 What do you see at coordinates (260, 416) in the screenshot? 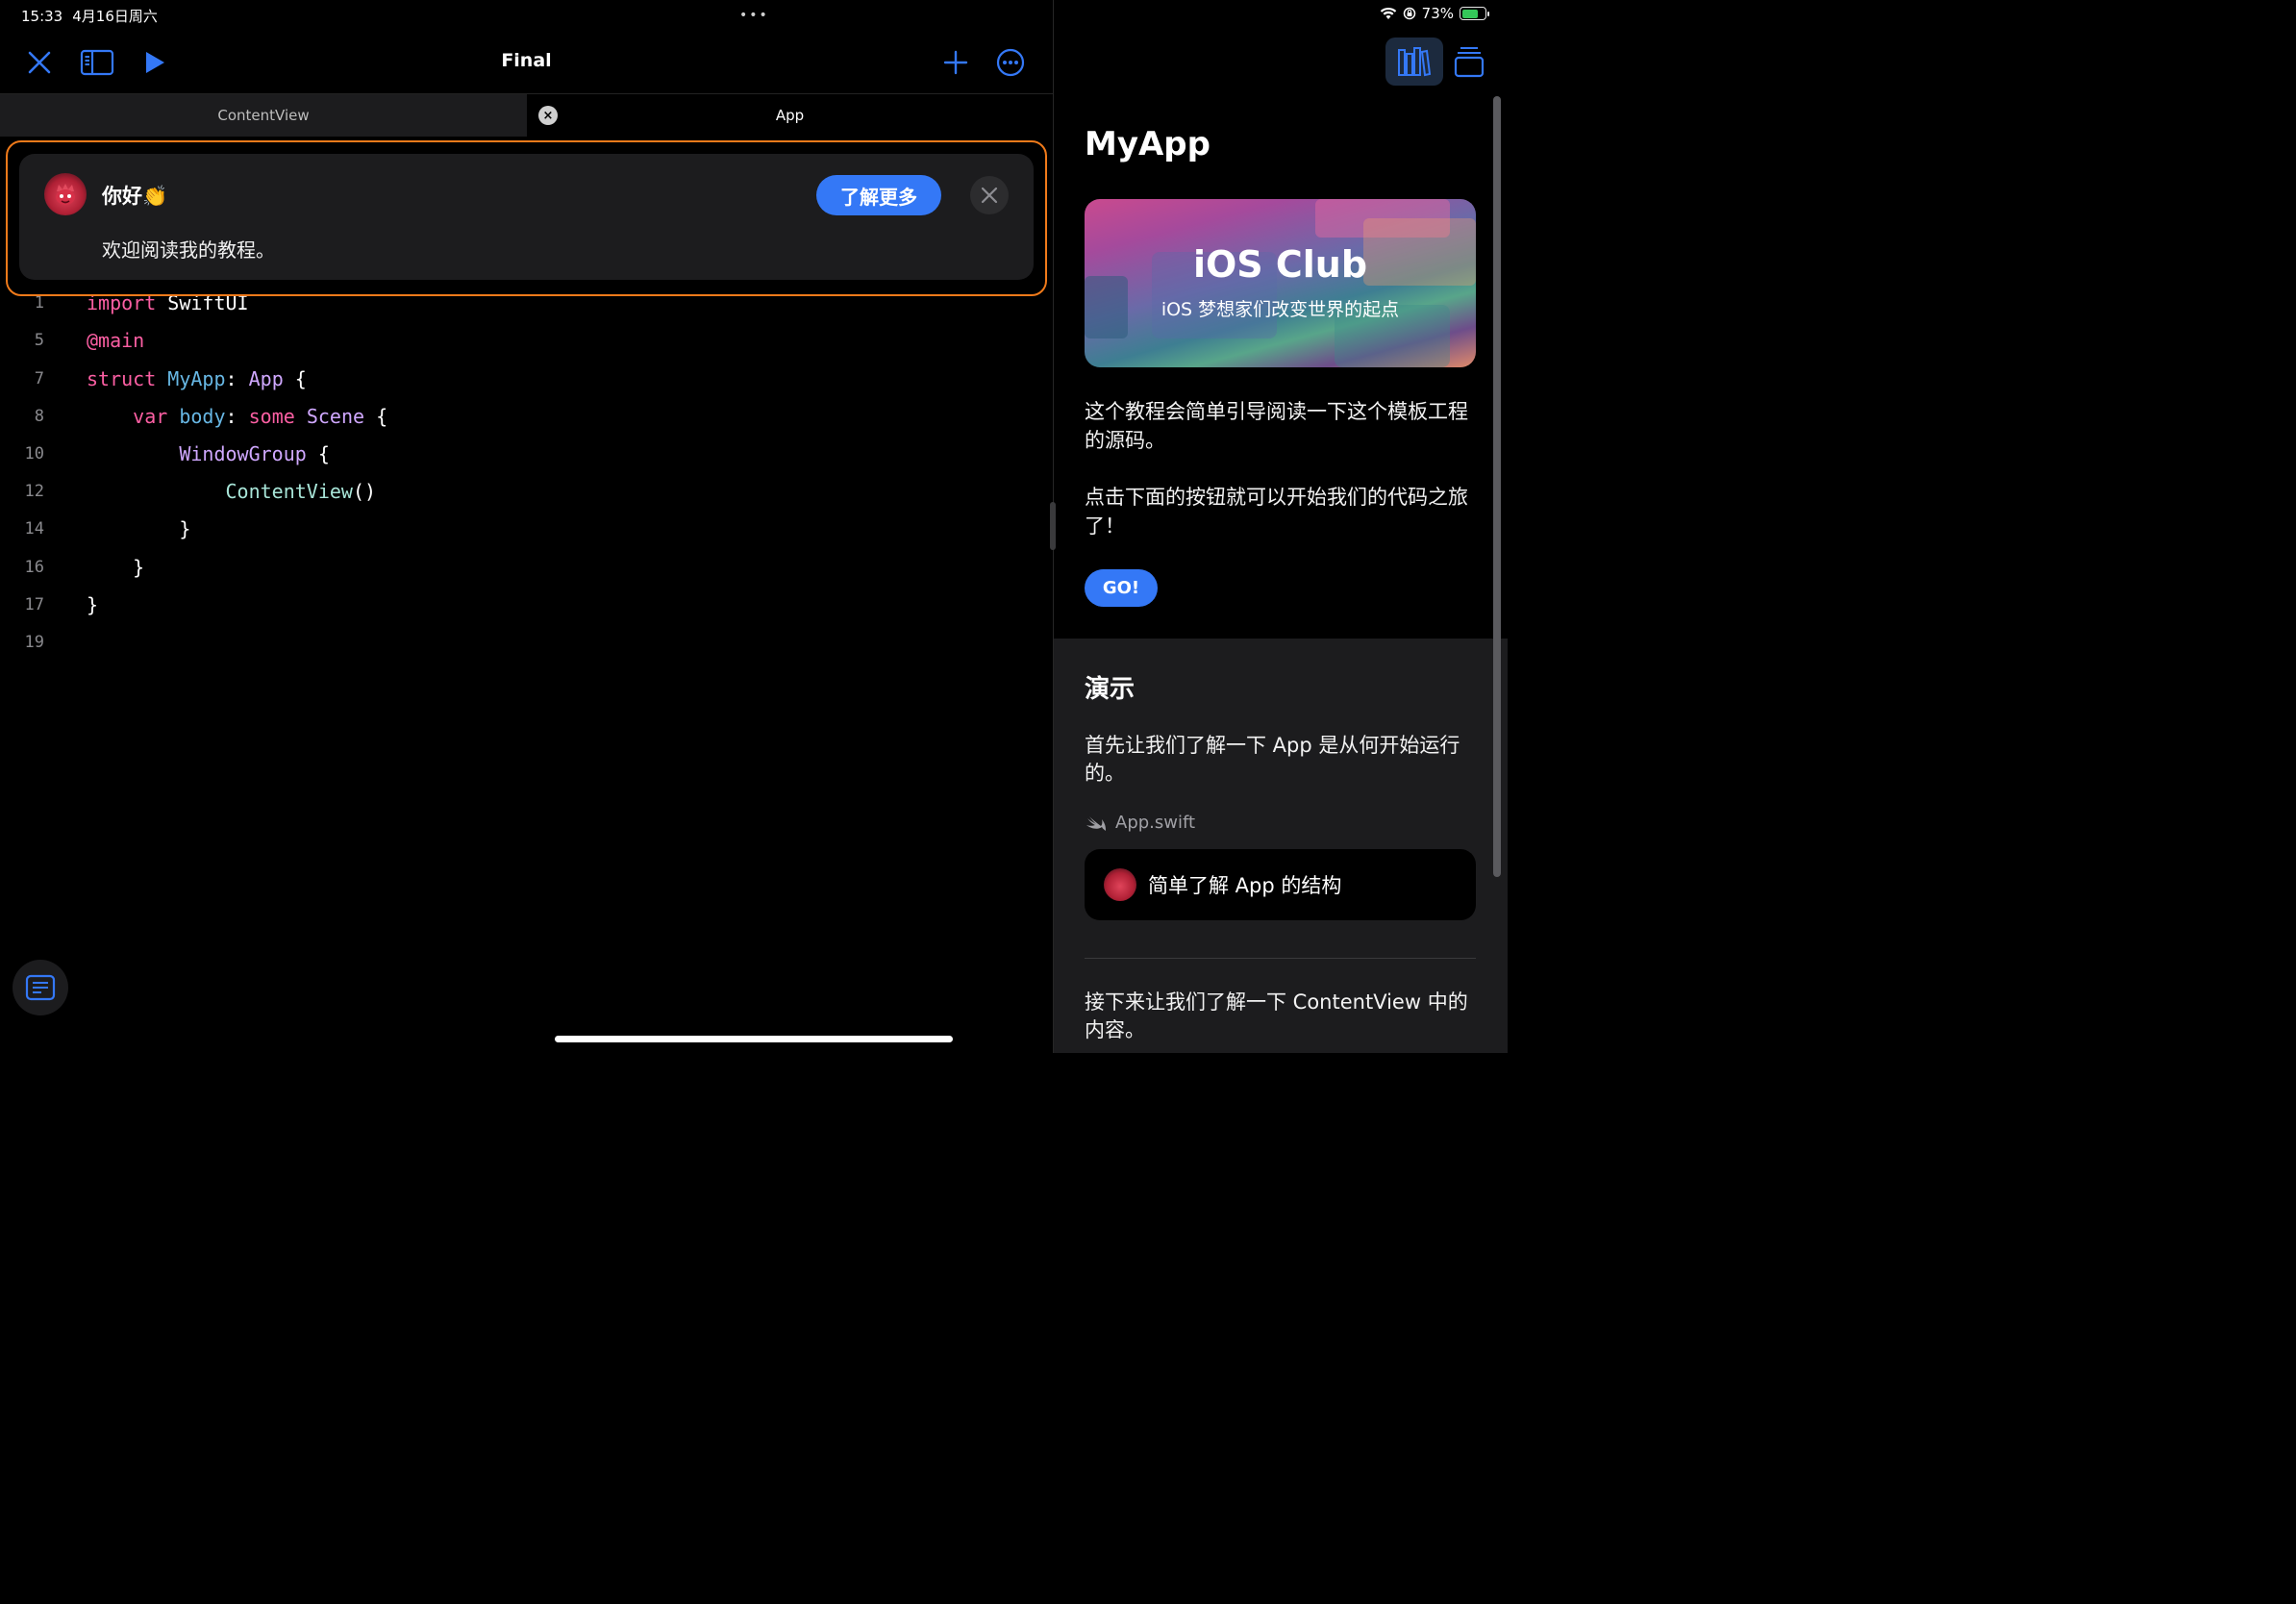
I see `code-text: var body: some Scene {` at bounding box center [260, 416].